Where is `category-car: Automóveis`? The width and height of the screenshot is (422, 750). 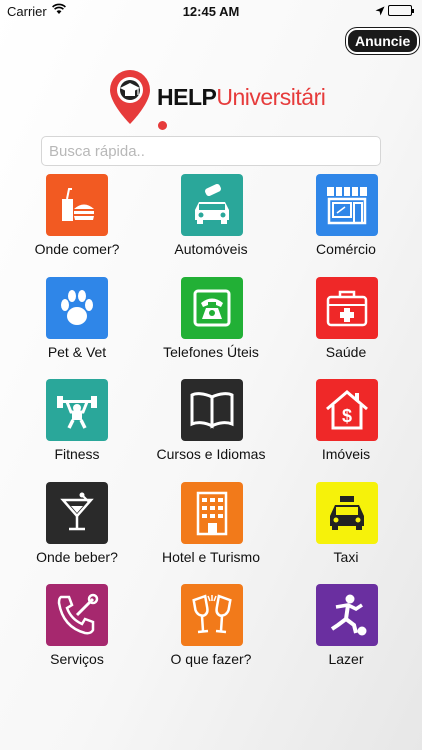
category-car: Automóveis is located at coordinates (211, 222).